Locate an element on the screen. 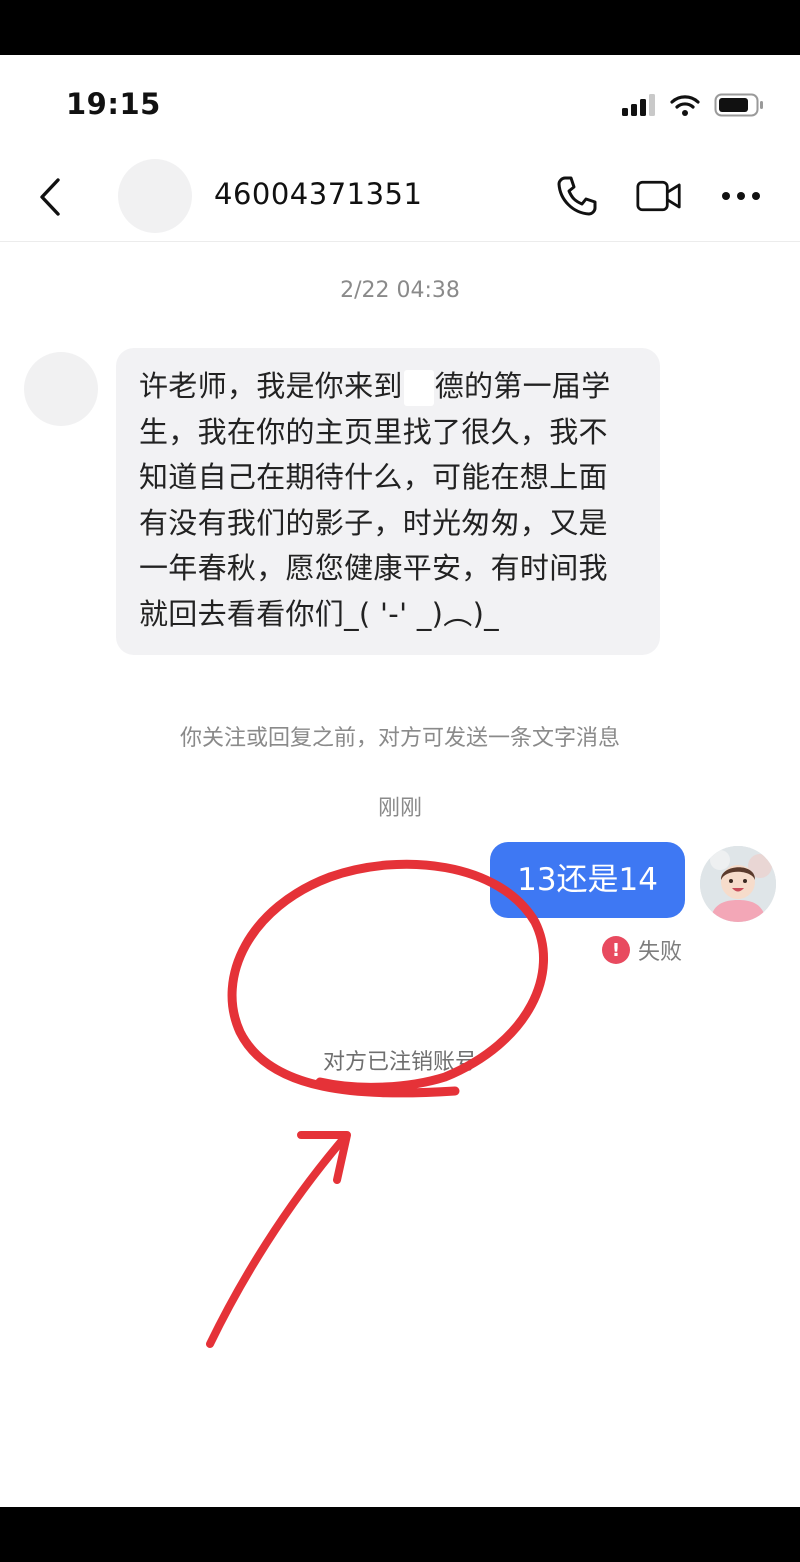  more-icon is located at coordinates (741, 196).